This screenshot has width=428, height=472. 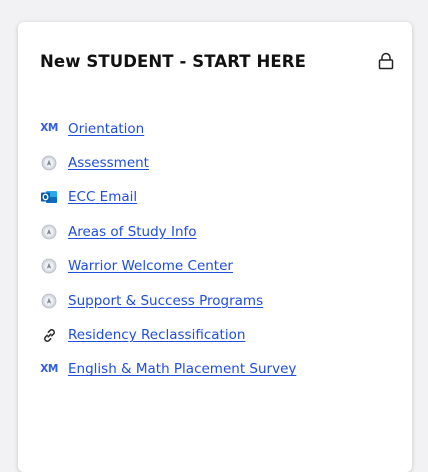 I want to click on support-success-programs-link: Support & Success Programs, so click(x=165, y=301).